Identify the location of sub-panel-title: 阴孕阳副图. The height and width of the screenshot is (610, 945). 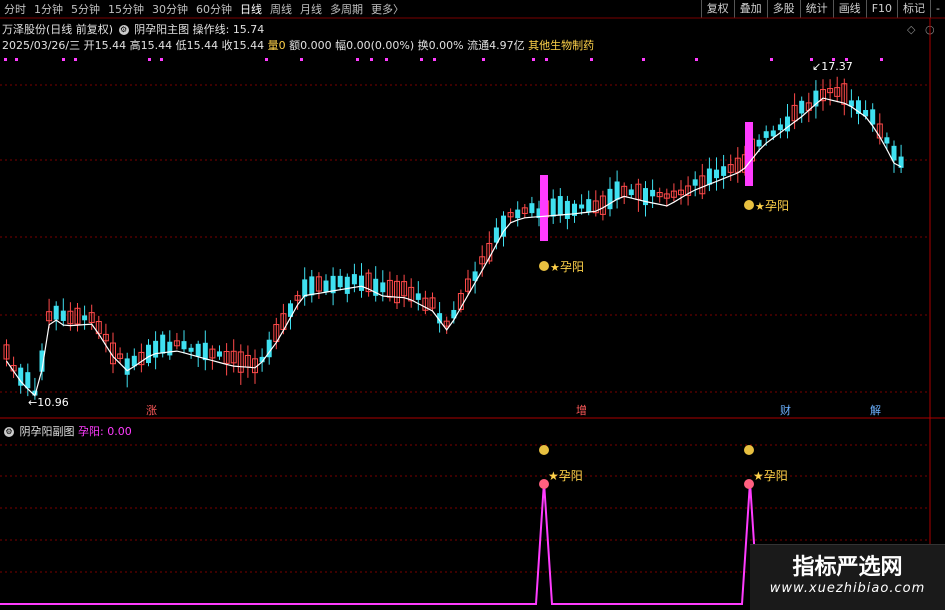
(47, 431).